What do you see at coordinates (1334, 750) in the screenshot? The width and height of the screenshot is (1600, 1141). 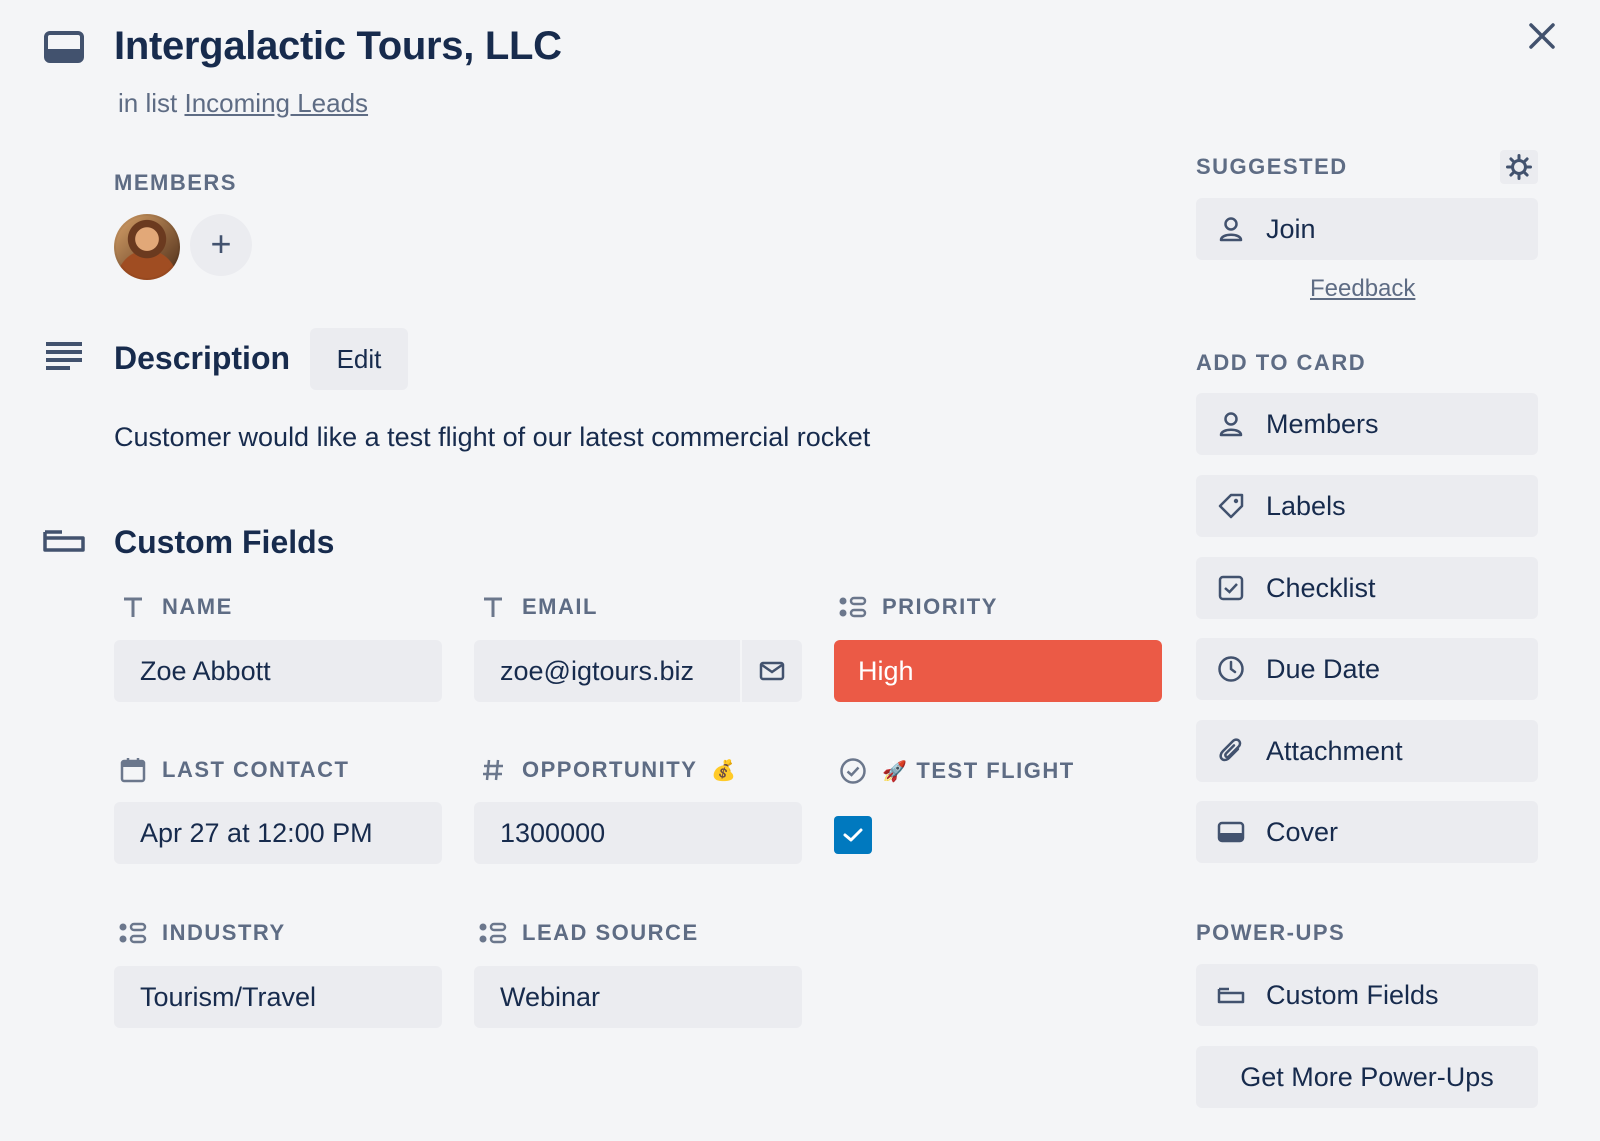 I see `attachment-label: Attachment` at bounding box center [1334, 750].